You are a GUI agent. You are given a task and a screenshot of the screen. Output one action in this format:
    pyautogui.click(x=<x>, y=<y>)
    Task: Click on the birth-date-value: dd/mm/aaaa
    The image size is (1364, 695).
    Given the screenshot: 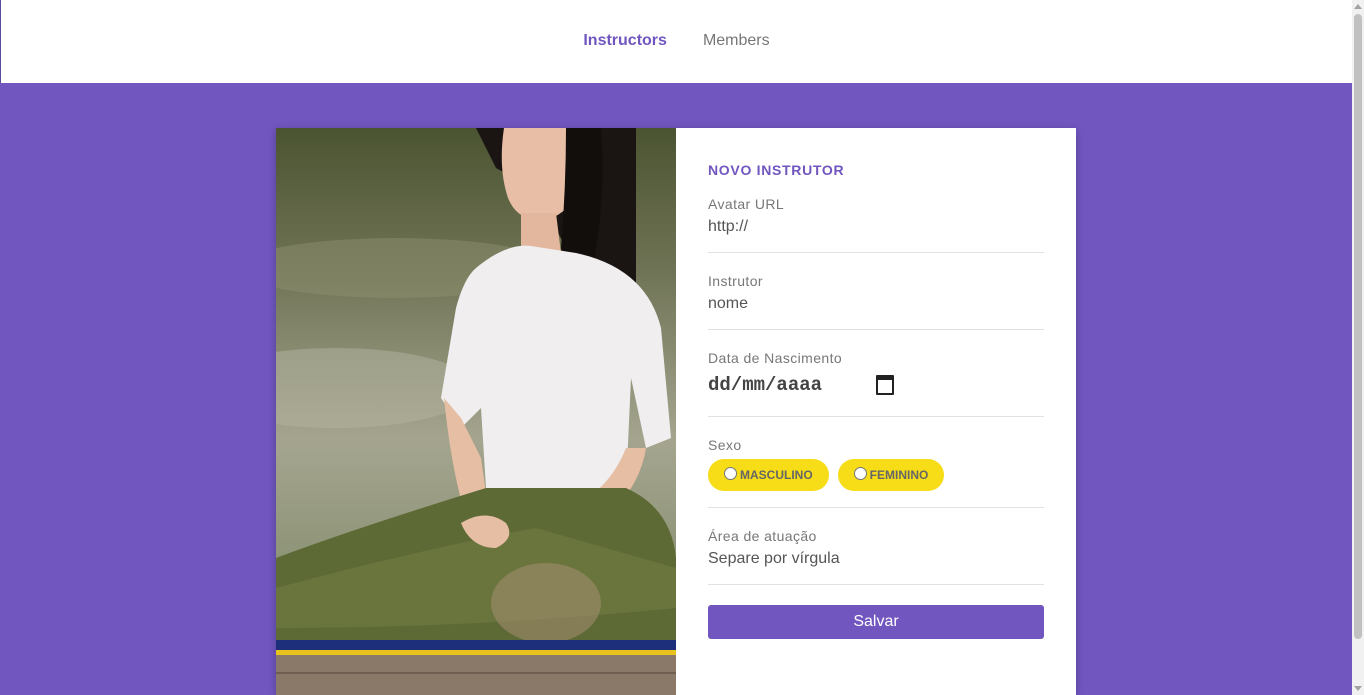 What is the action you would take?
    pyautogui.click(x=765, y=385)
    